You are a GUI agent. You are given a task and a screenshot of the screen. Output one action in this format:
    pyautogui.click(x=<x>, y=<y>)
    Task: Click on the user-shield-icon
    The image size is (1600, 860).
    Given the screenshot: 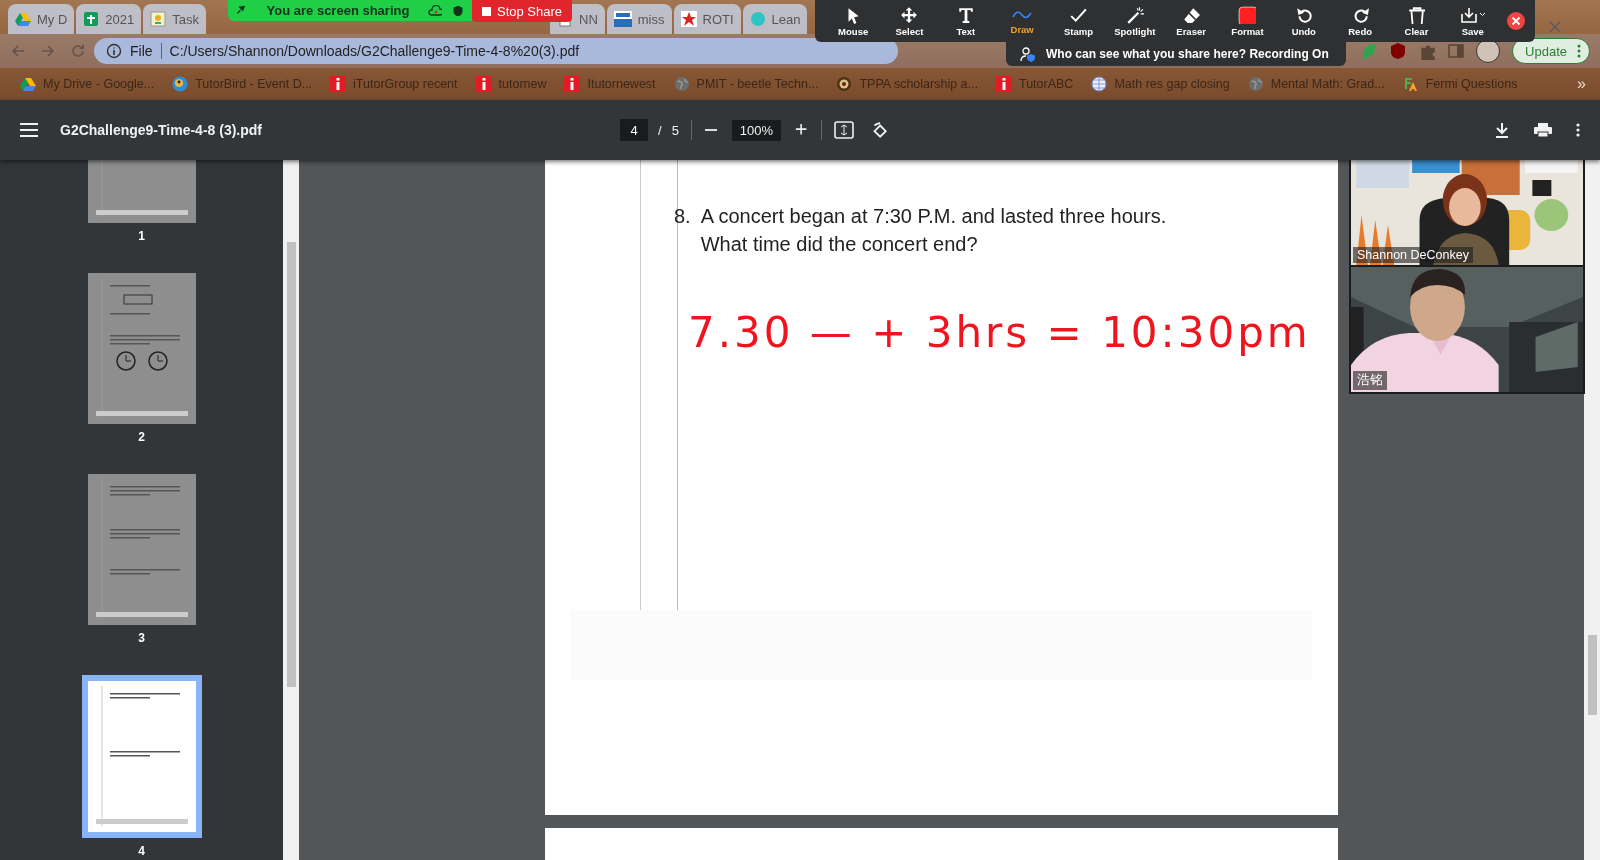 What is the action you would take?
    pyautogui.click(x=1028, y=54)
    